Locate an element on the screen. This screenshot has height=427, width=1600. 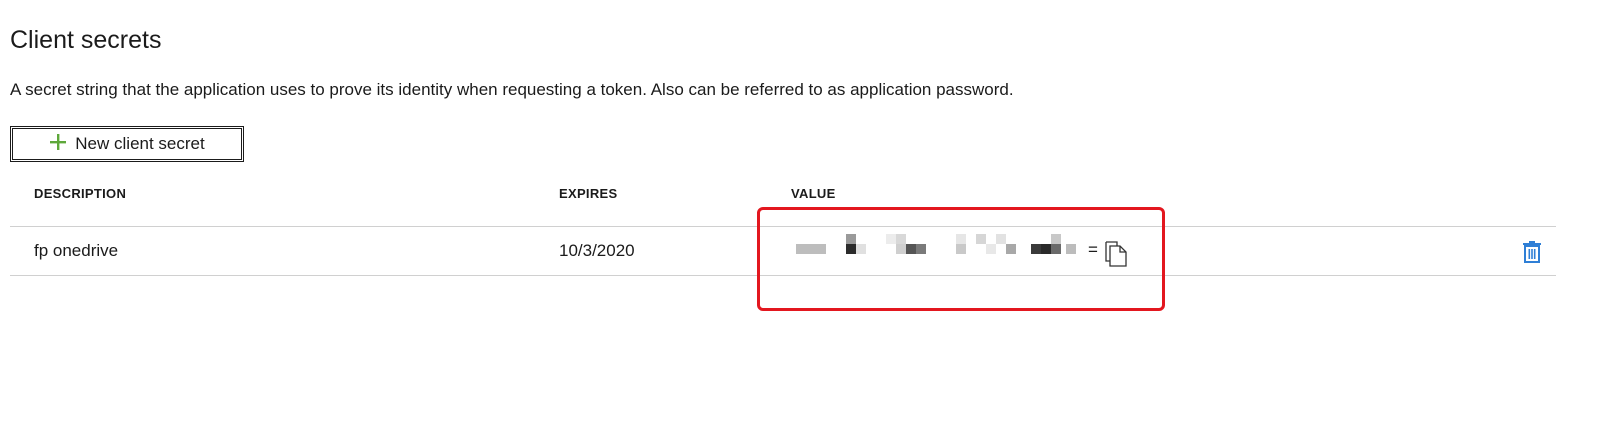
trash-icon is located at coordinates (1532, 252).